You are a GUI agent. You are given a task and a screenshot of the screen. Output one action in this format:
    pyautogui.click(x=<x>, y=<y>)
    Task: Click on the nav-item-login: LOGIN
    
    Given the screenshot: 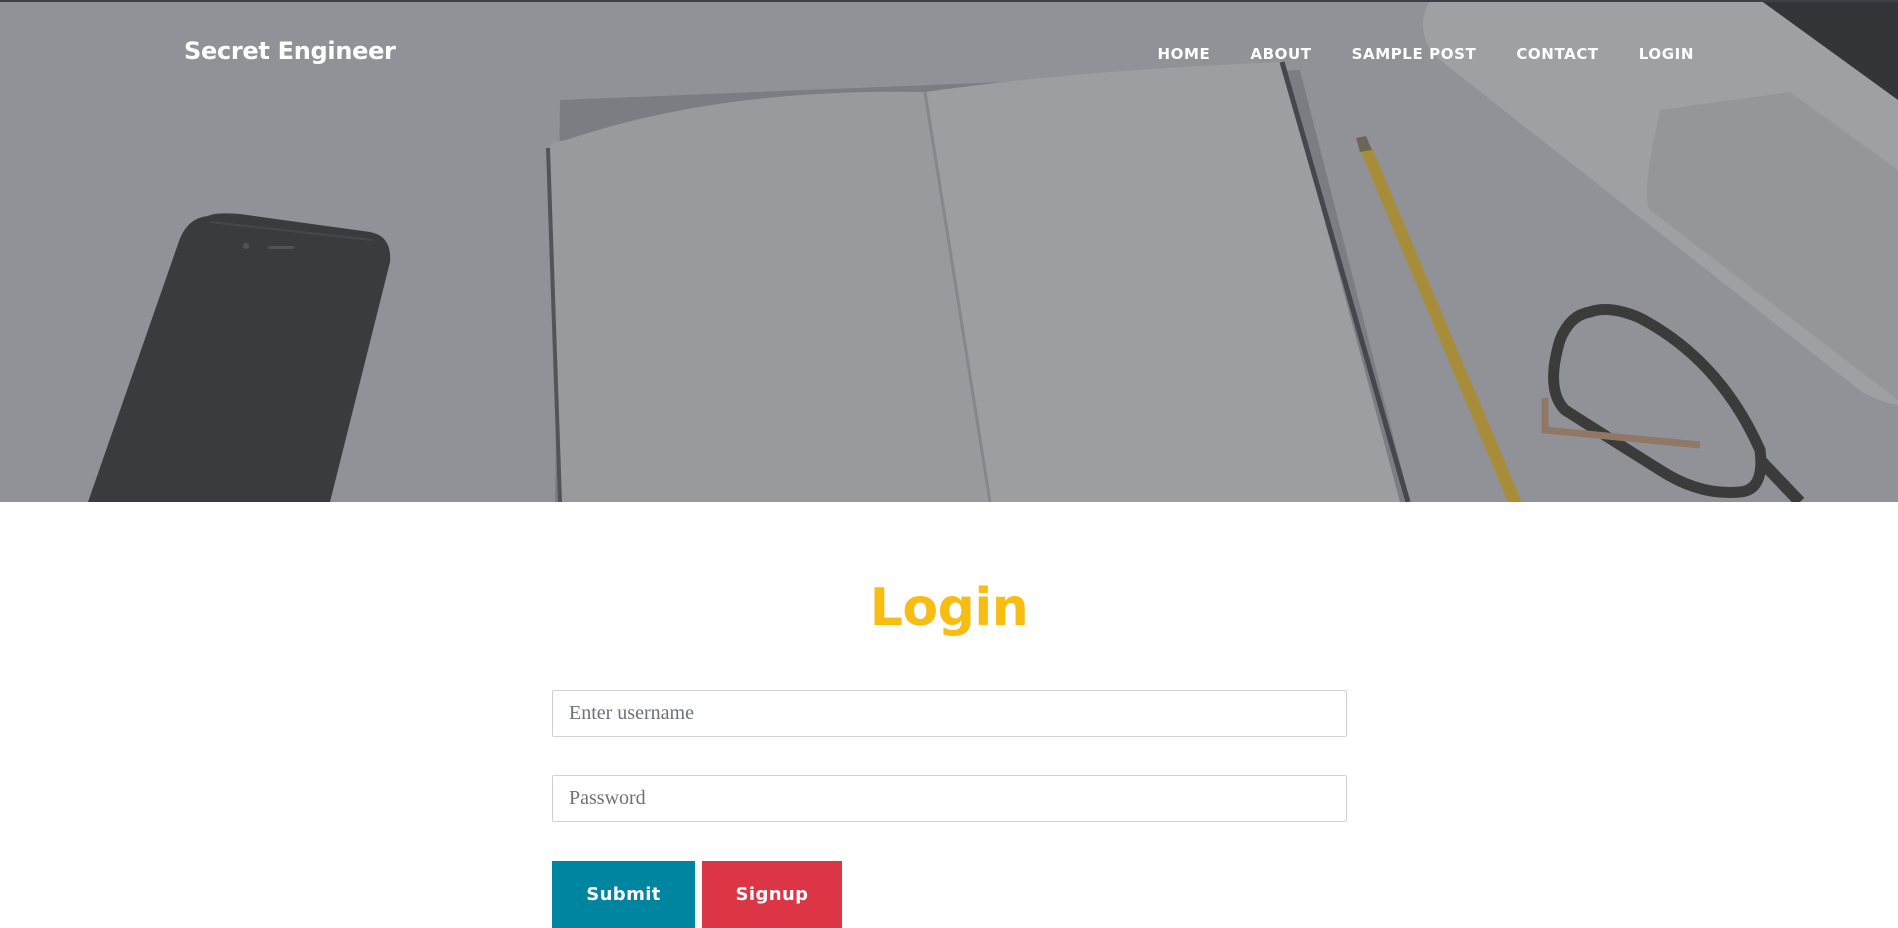 What is the action you would take?
    pyautogui.click(x=1666, y=54)
    